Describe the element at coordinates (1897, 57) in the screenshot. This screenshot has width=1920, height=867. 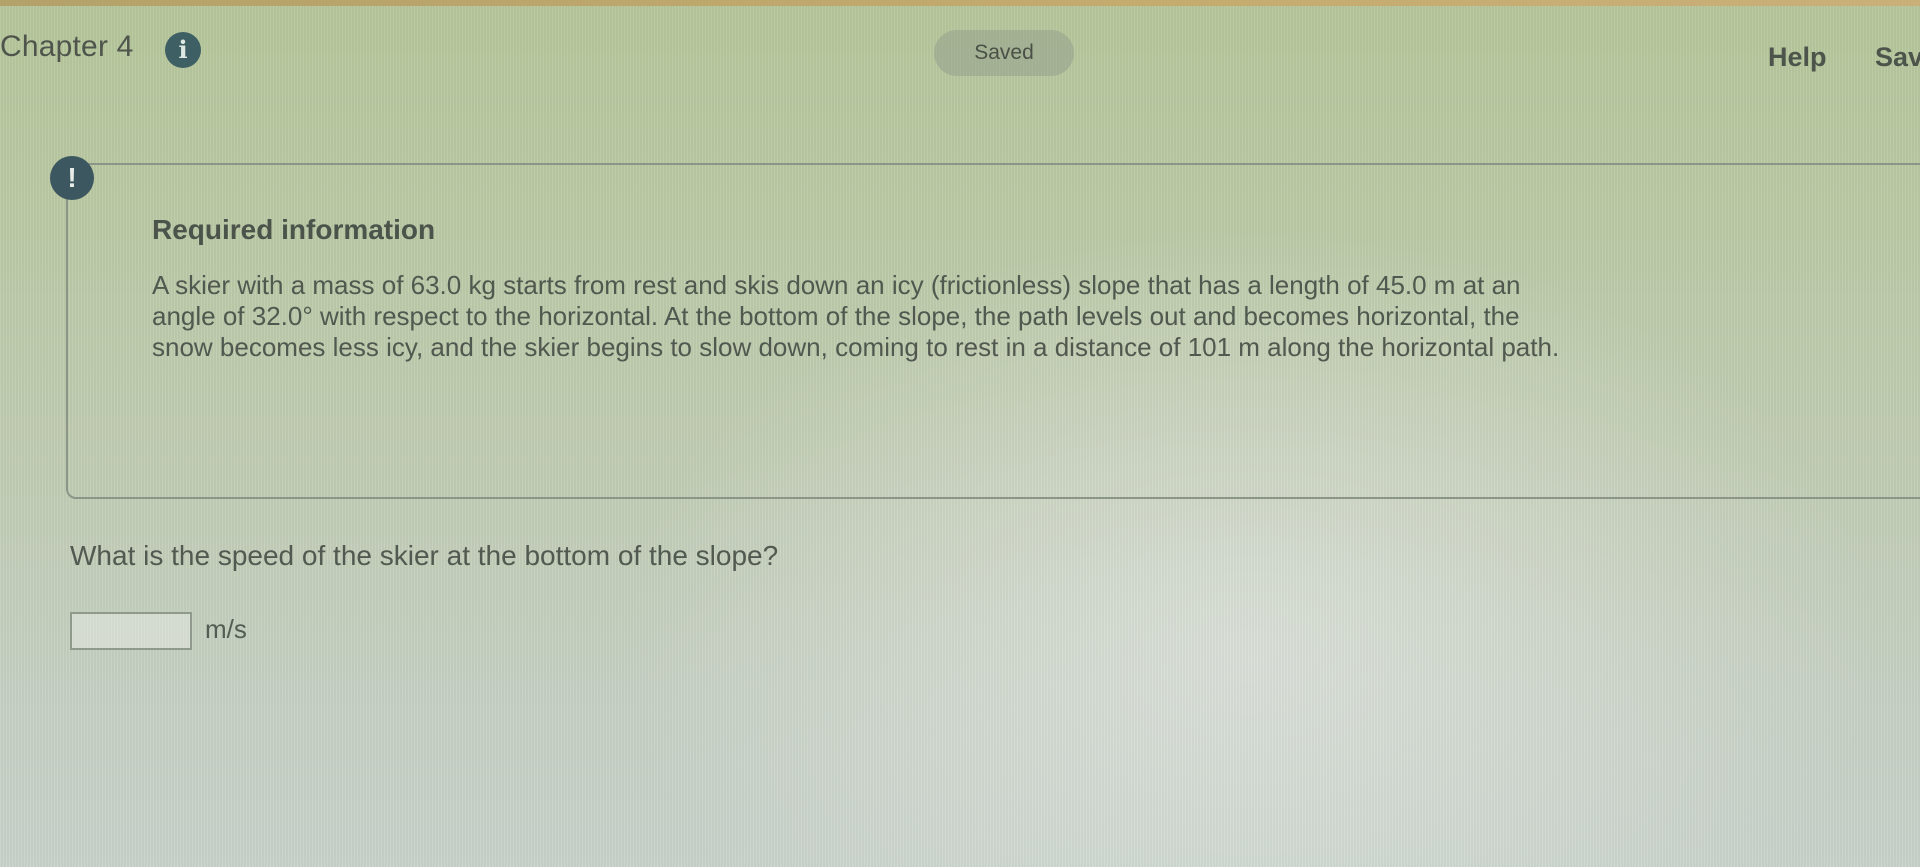
I see `save-button: Save` at that location.